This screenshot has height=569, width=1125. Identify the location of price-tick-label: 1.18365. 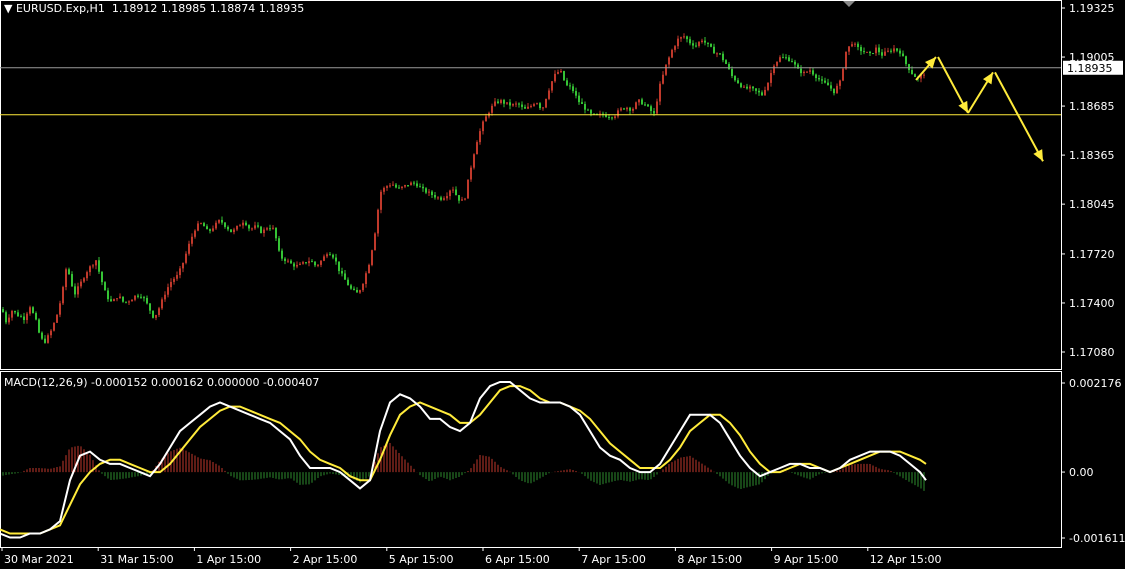
(1092, 155).